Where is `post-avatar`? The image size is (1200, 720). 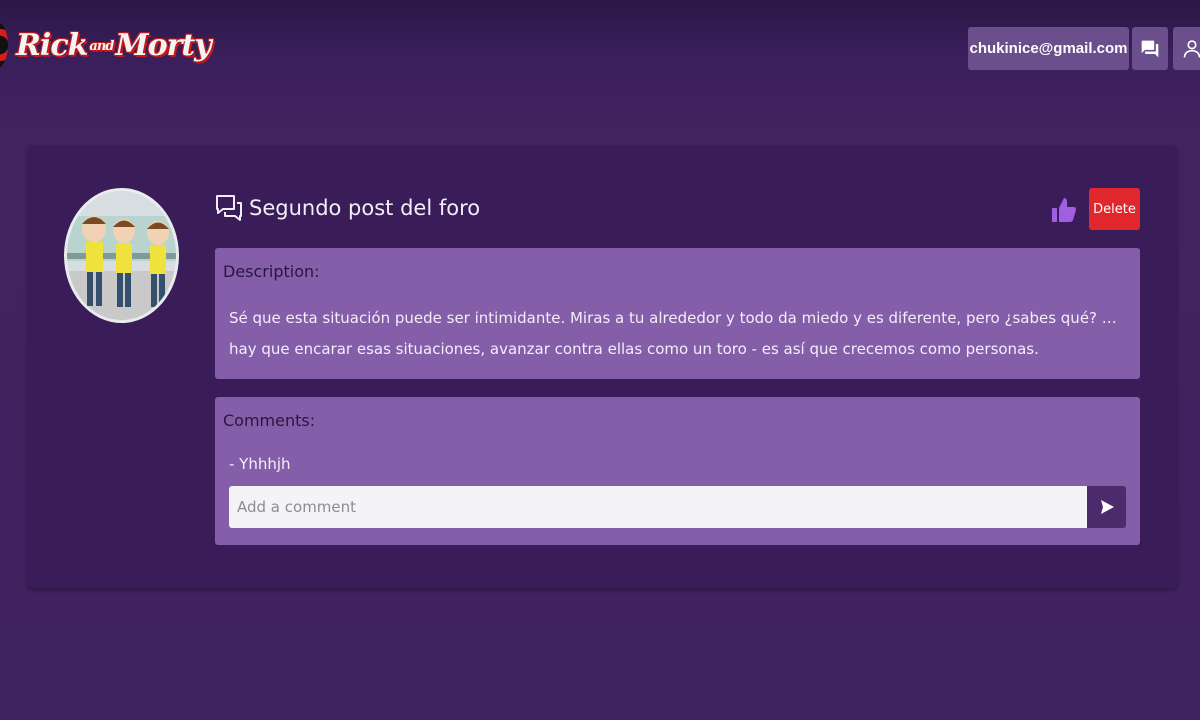 post-avatar is located at coordinates (121, 255).